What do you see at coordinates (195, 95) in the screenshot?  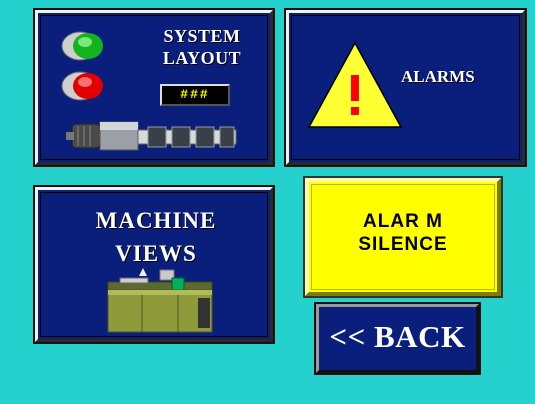 I see `status-display: ###` at bounding box center [195, 95].